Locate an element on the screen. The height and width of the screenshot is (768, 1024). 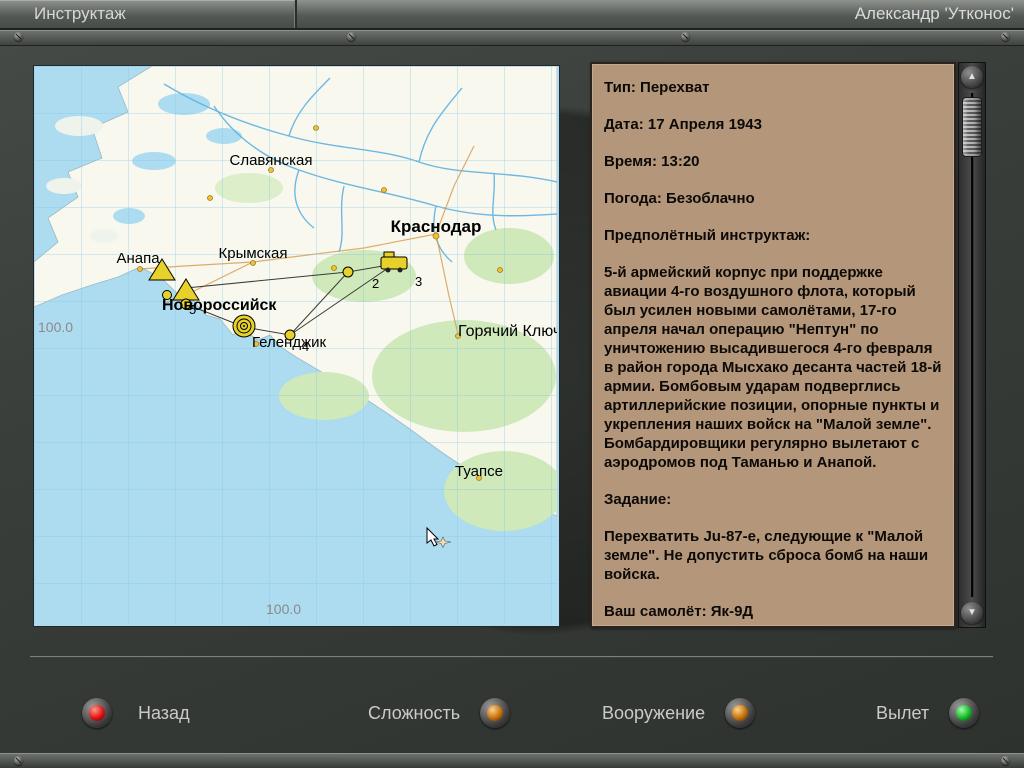
armament-button: Вооружение is located at coordinates (679, 713).